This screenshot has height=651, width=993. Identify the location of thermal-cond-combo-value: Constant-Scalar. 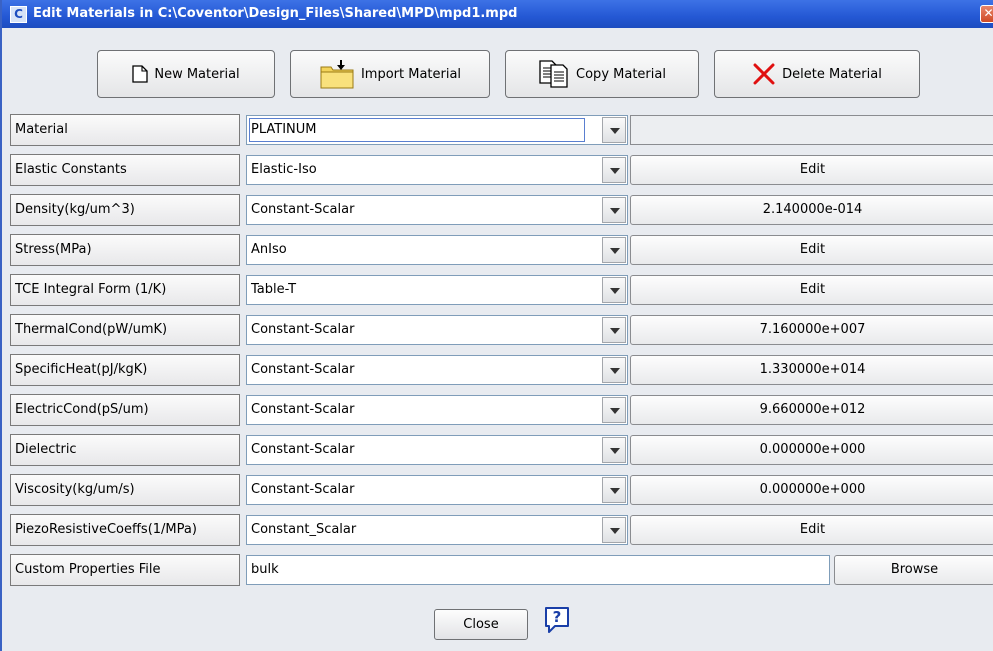
(303, 329).